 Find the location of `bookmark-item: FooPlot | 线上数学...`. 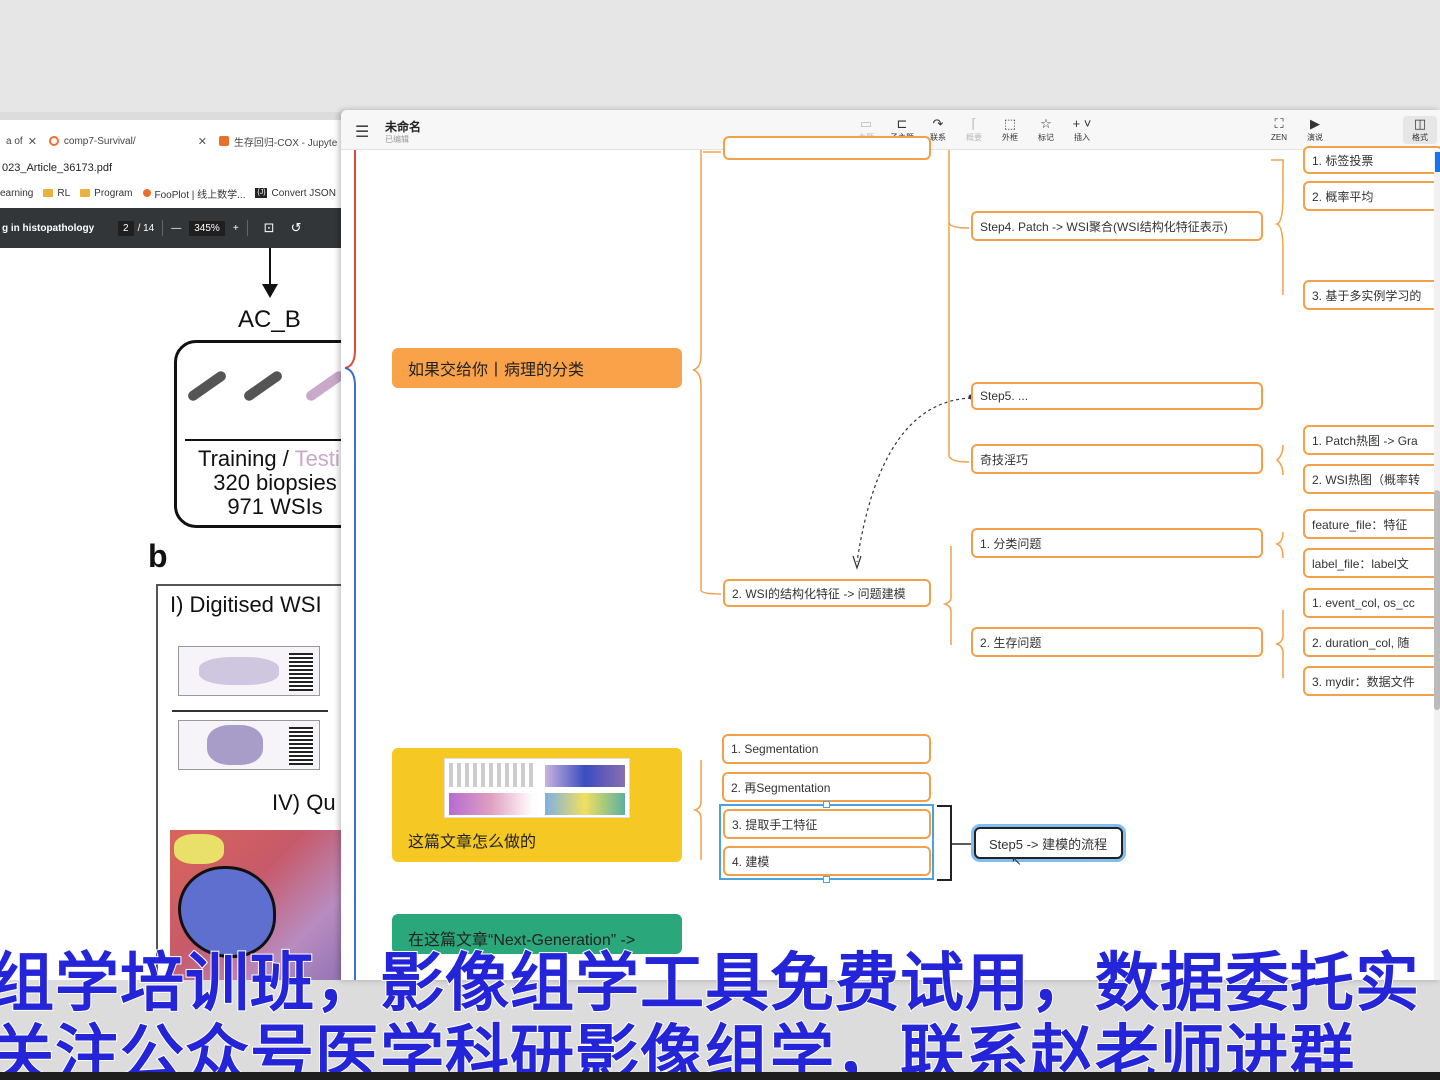

bookmark-item: FooPlot | 线上数学... is located at coordinates (193, 193).